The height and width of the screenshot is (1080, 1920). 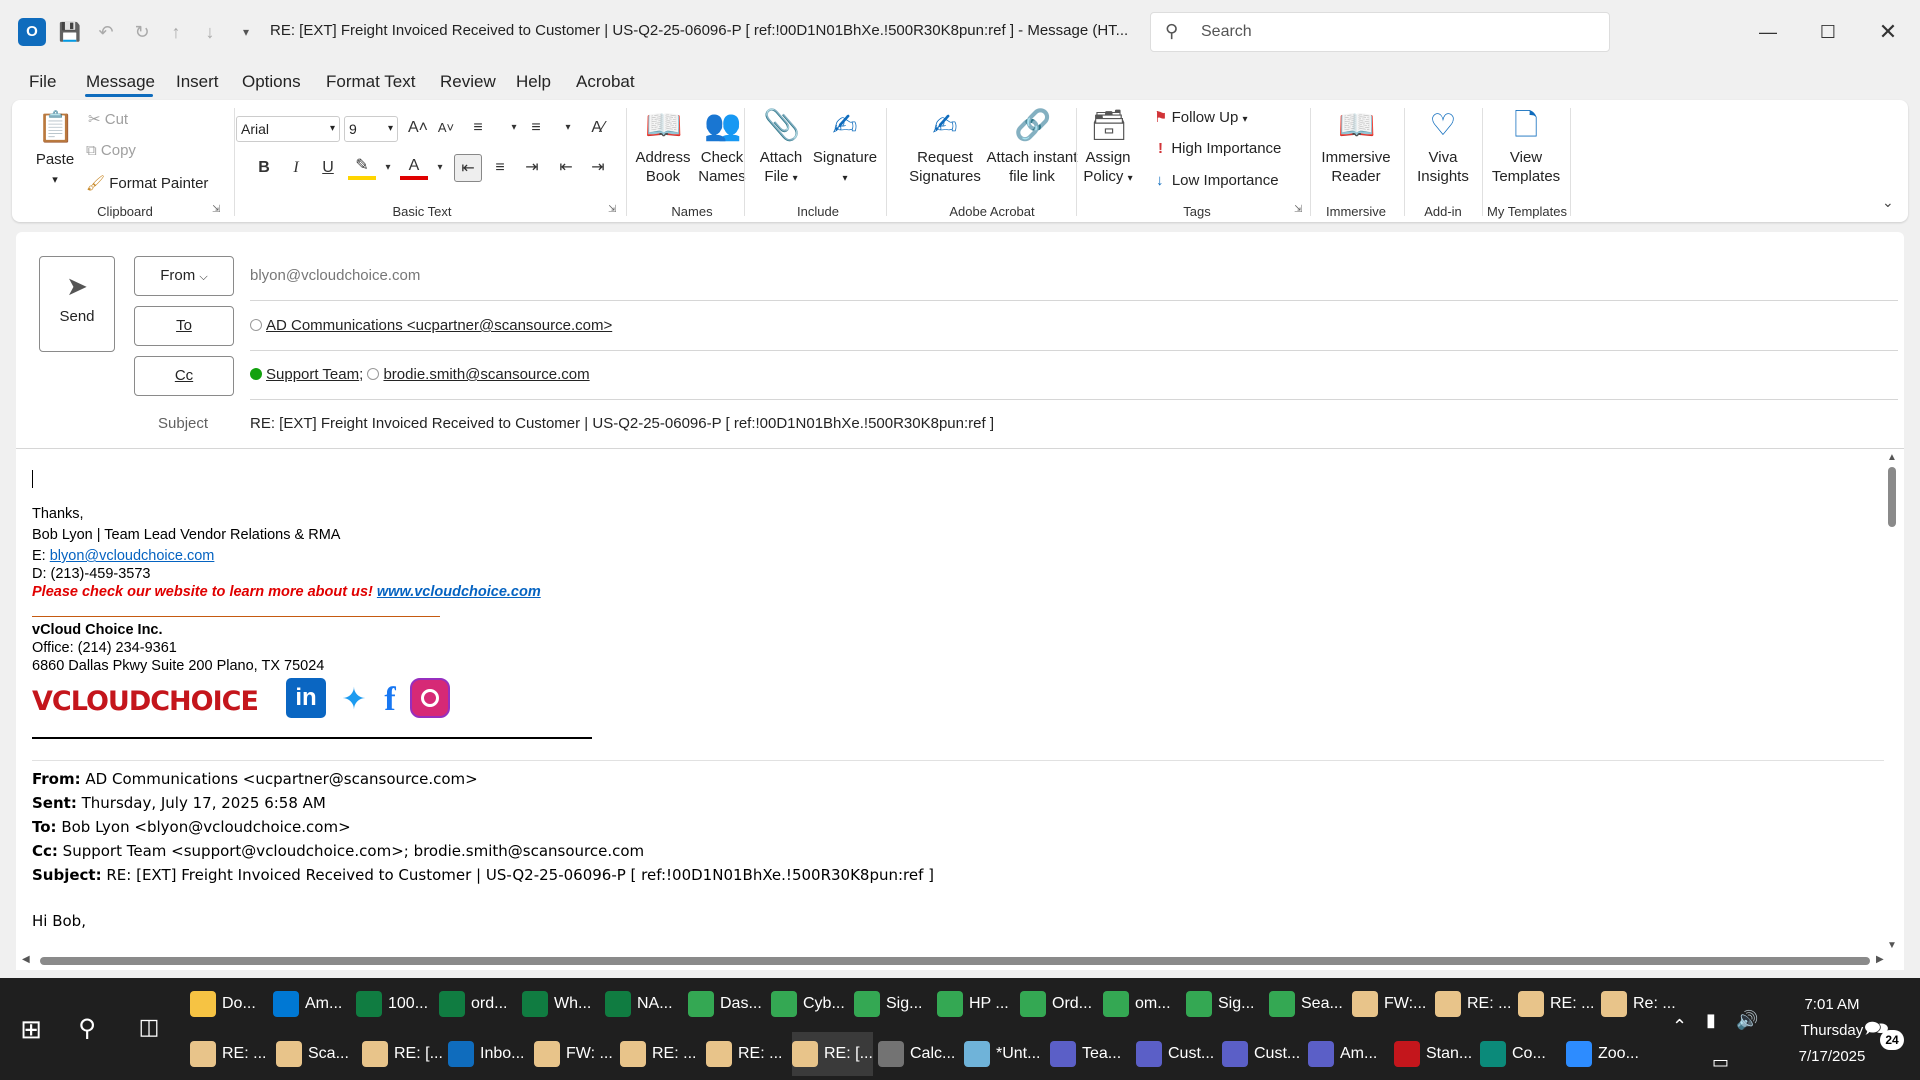 What do you see at coordinates (605, 82) in the screenshot?
I see `tab-acrobat: Acrobat` at bounding box center [605, 82].